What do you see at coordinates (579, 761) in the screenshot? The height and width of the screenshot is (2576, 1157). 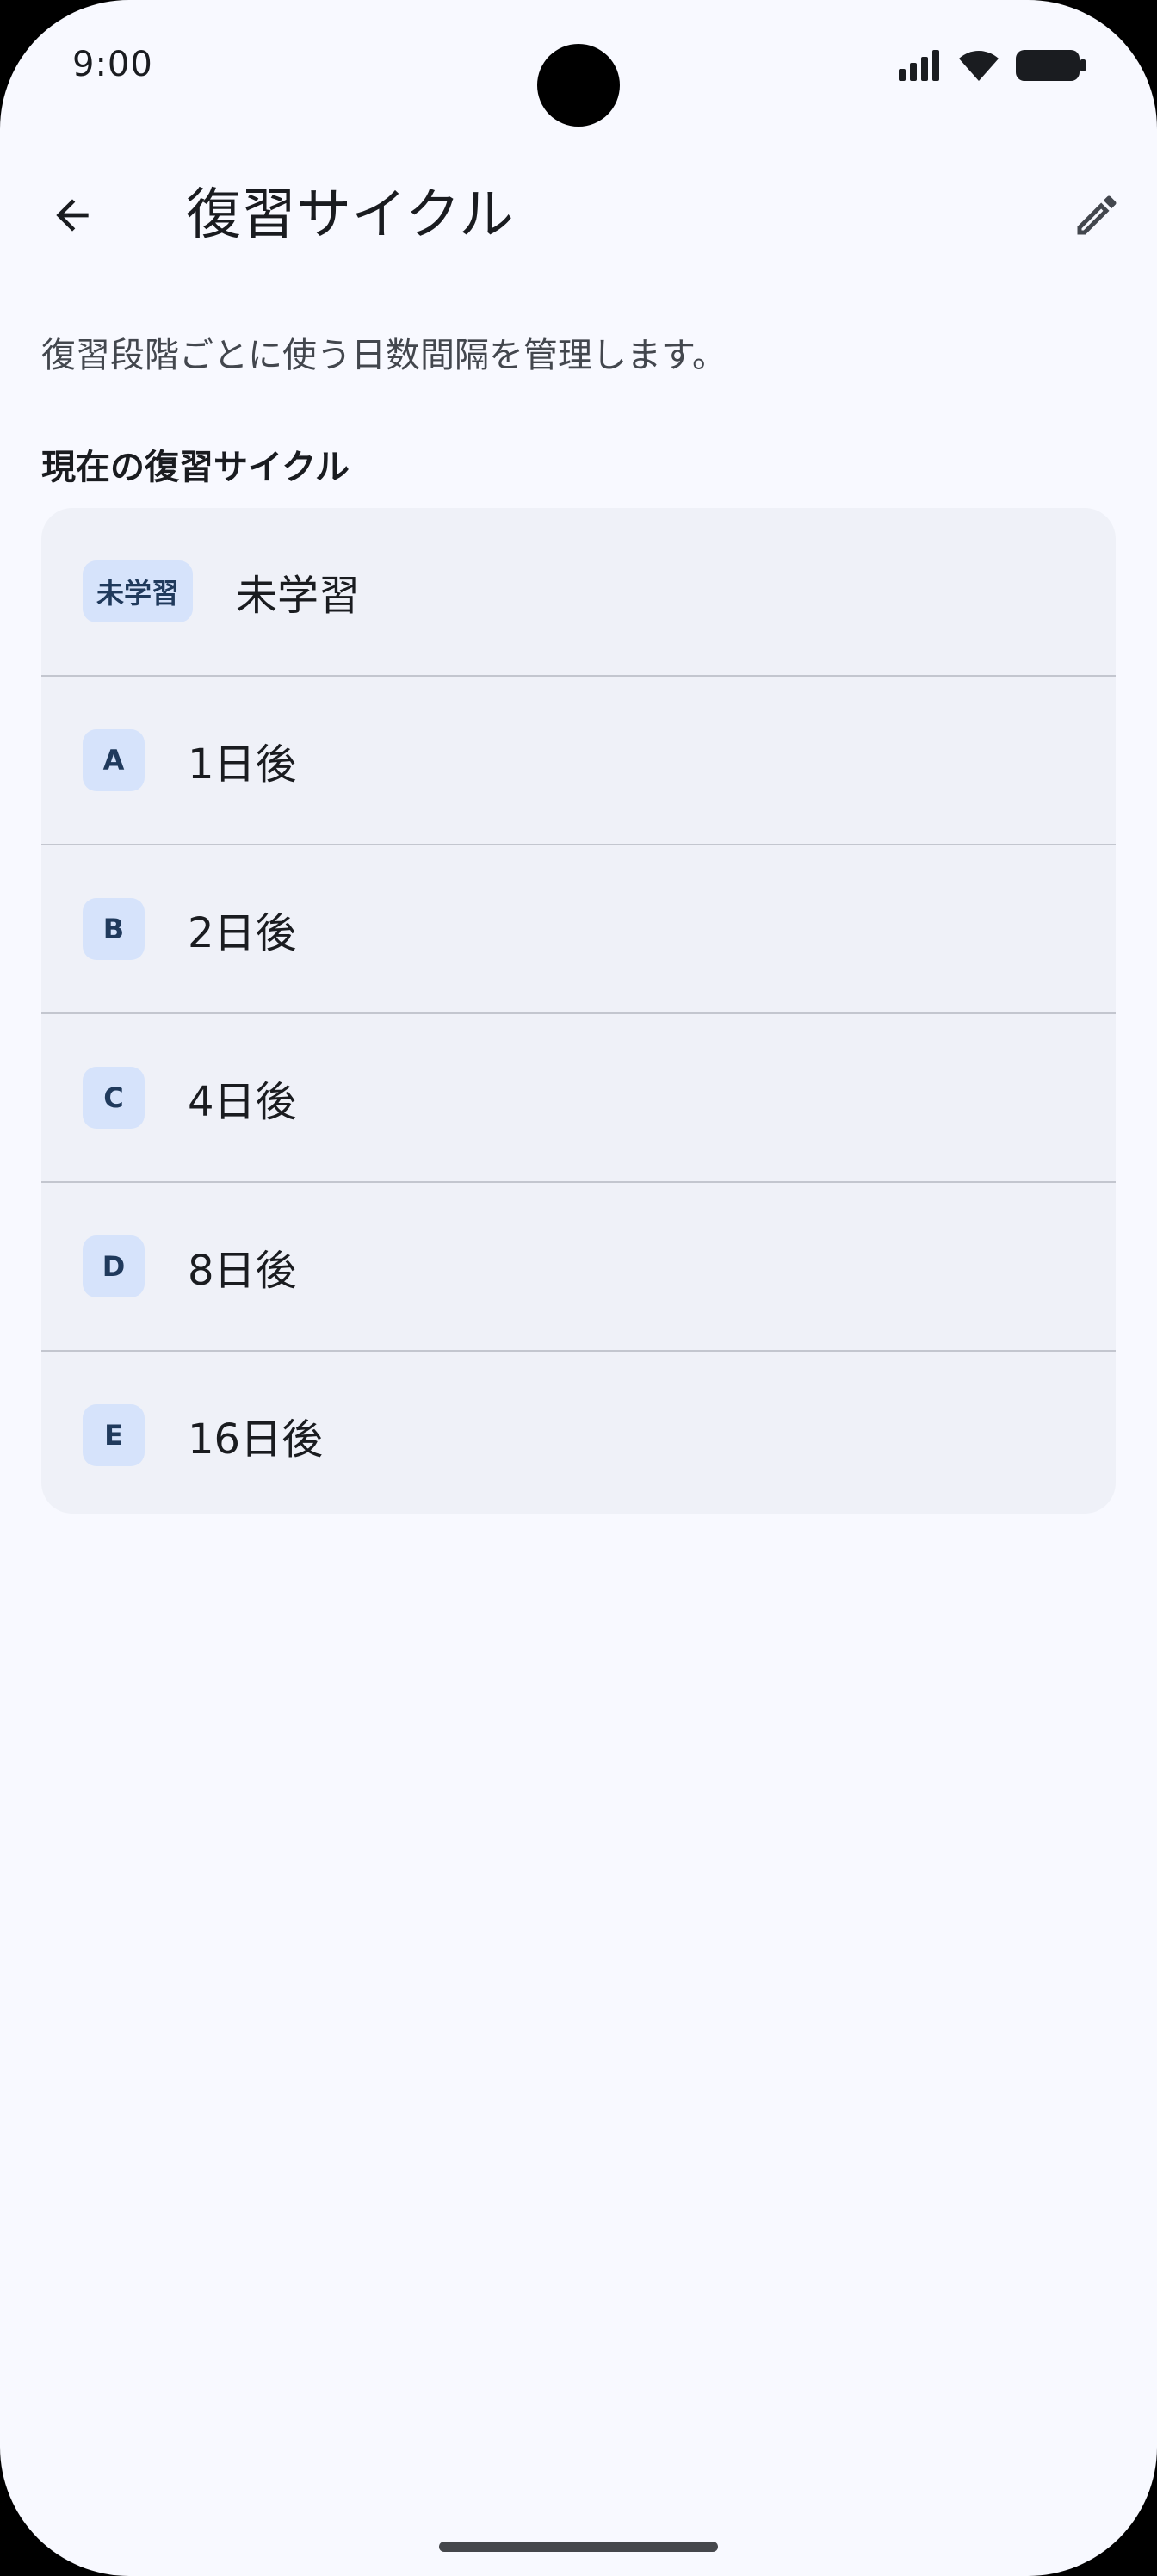 I see `cycle-item-a: A 1日後` at bounding box center [579, 761].